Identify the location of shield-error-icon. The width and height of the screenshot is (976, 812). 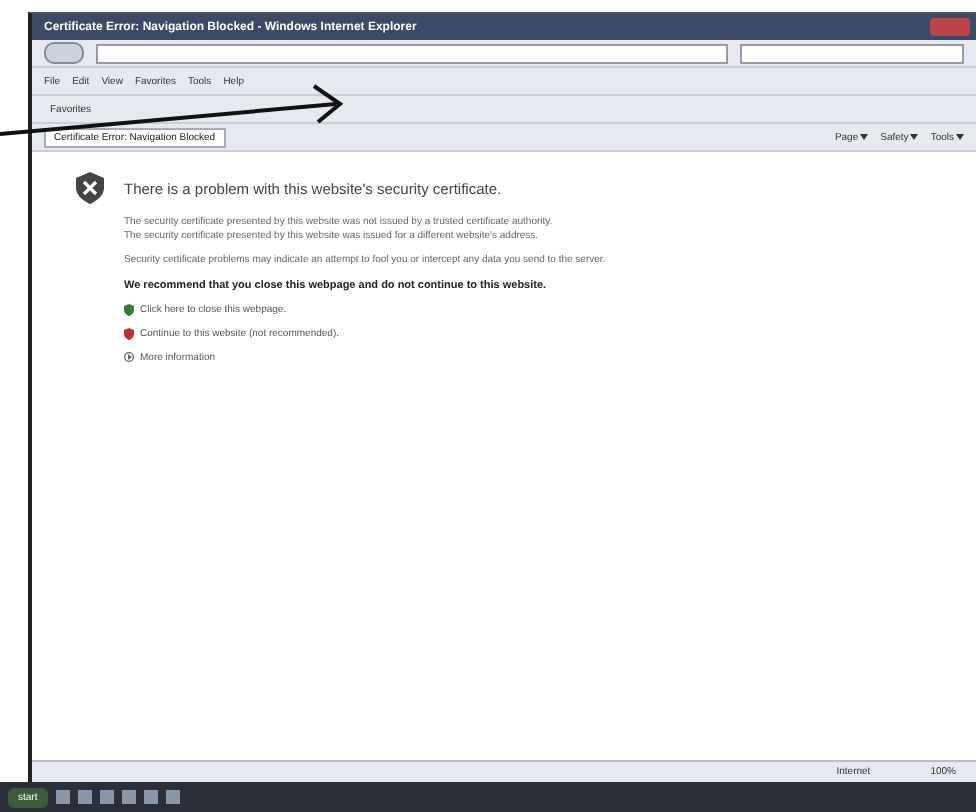
(90, 188).